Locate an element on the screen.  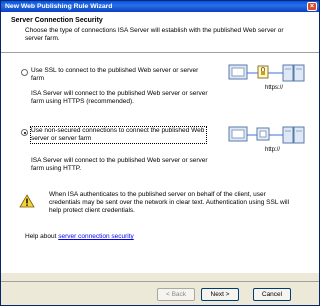
http-illustration: http:// is located at coordinates (266, 139).